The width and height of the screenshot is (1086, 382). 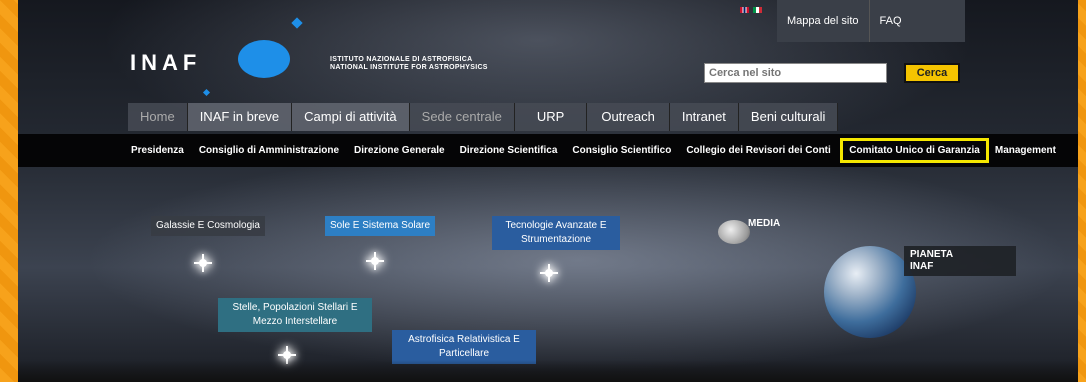 What do you see at coordinates (400, 150) in the screenshot?
I see `subnav-direzione-generale: Direzione Generale` at bounding box center [400, 150].